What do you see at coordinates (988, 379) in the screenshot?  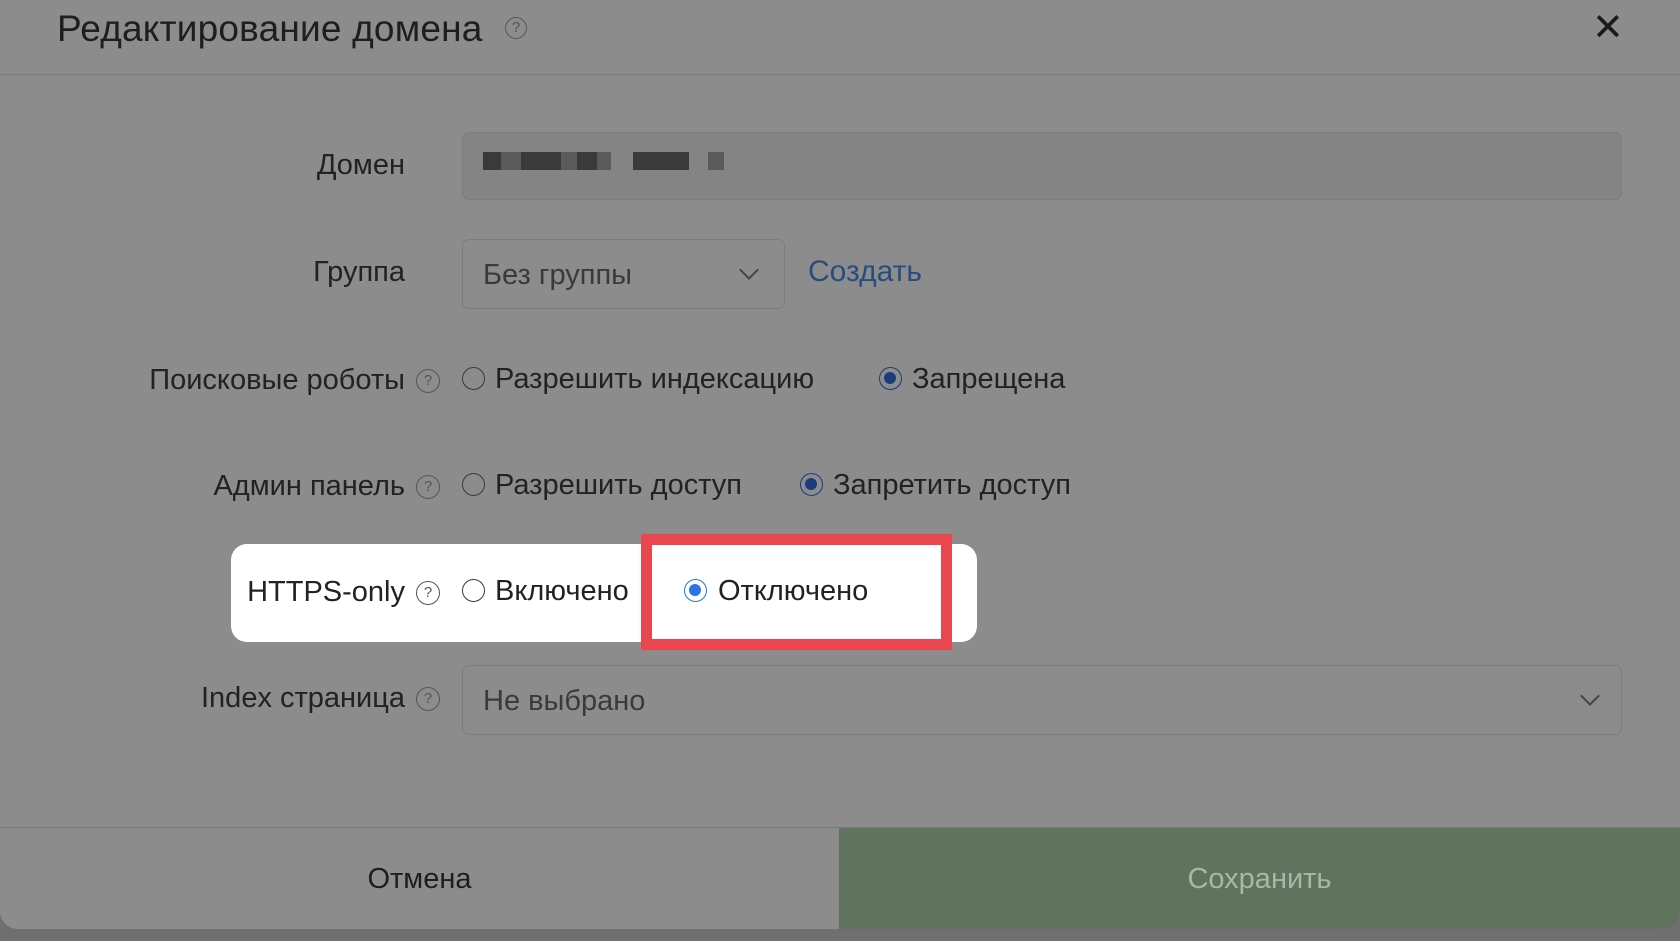 I see `robots-deny-label: Запрещена` at bounding box center [988, 379].